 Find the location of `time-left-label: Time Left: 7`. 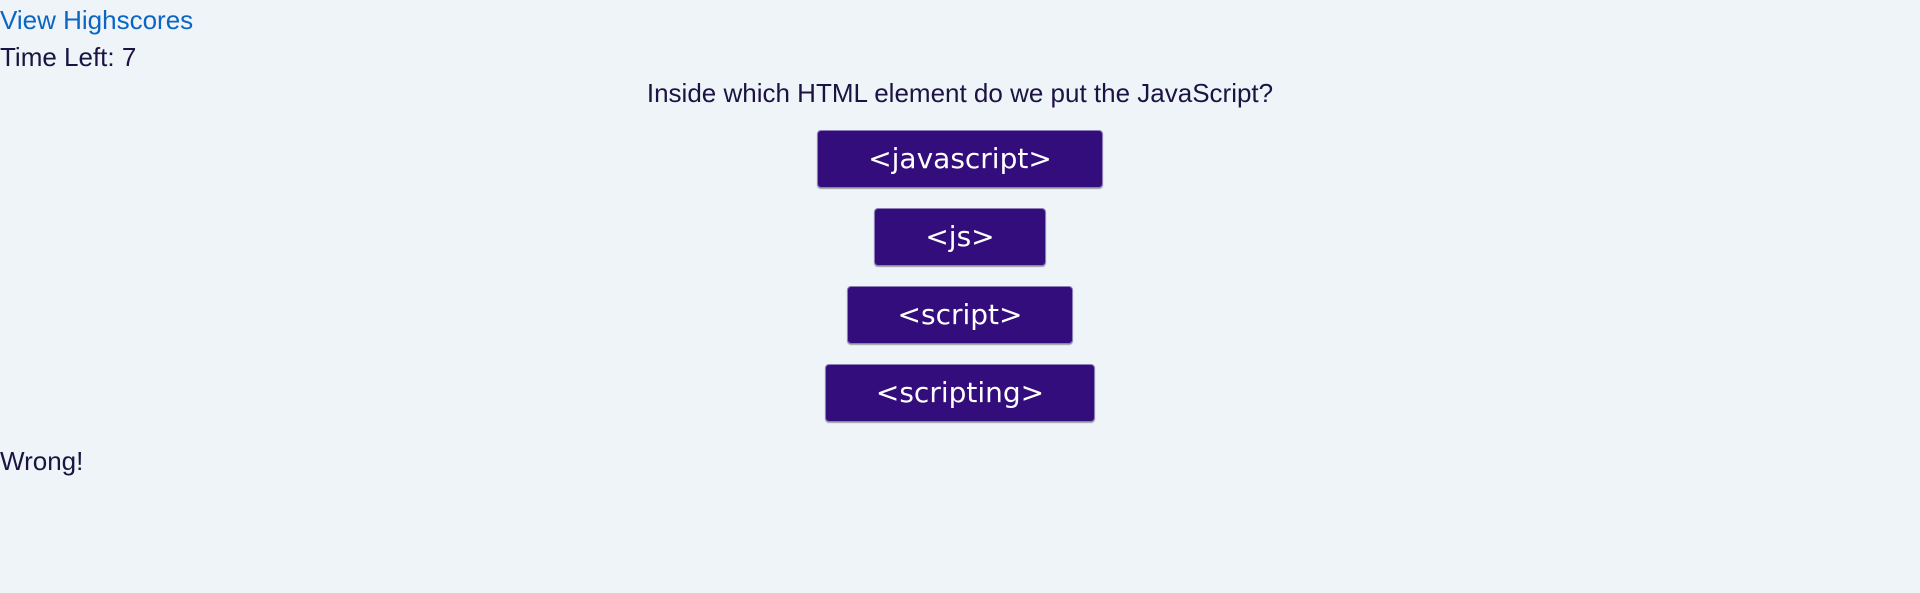

time-left-label: Time Left: 7 is located at coordinates (68, 57).